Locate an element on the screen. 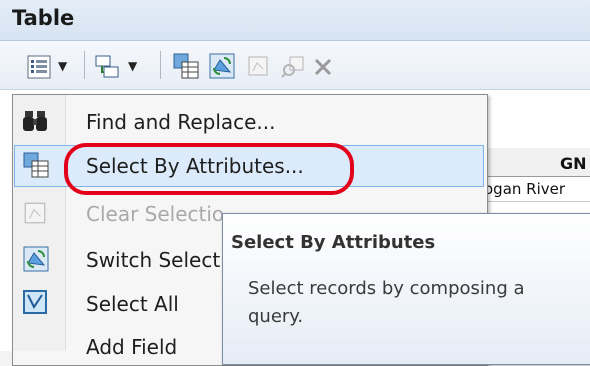 The height and width of the screenshot is (366, 590). delete-selected-button is located at coordinates (324, 68).